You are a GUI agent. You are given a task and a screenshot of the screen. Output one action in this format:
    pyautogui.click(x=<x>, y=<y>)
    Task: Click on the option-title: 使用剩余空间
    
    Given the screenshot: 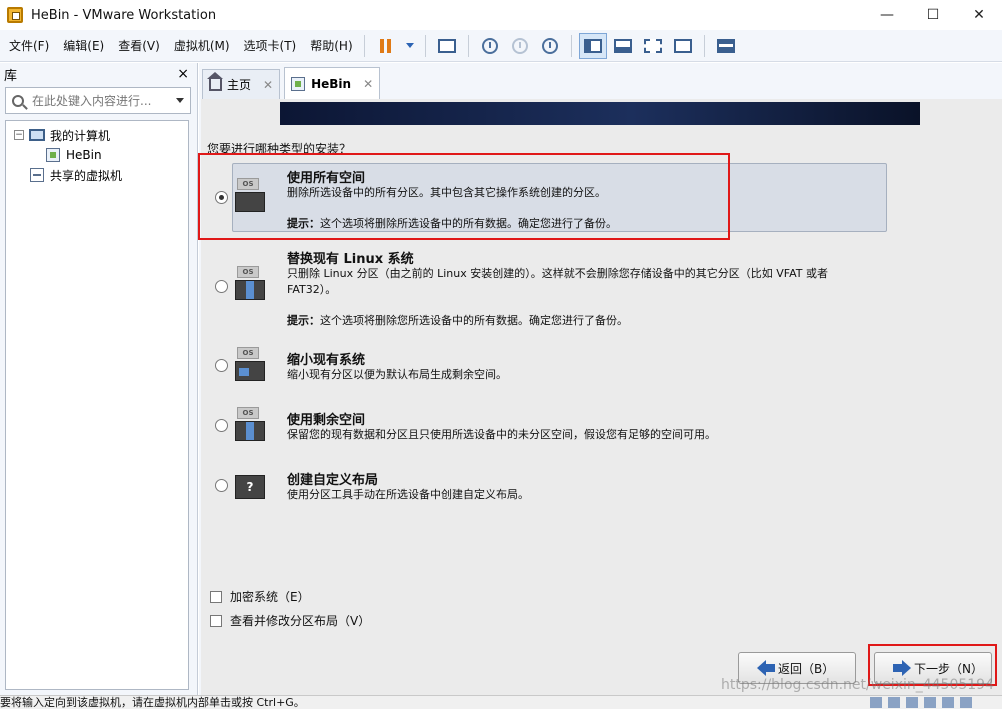 What is the action you would take?
    pyautogui.click(x=326, y=420)
    